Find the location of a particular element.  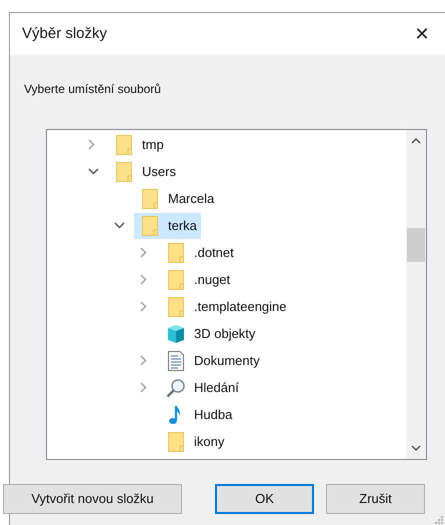

dialog-button: Zrušit is located at coordinates (375, 499).